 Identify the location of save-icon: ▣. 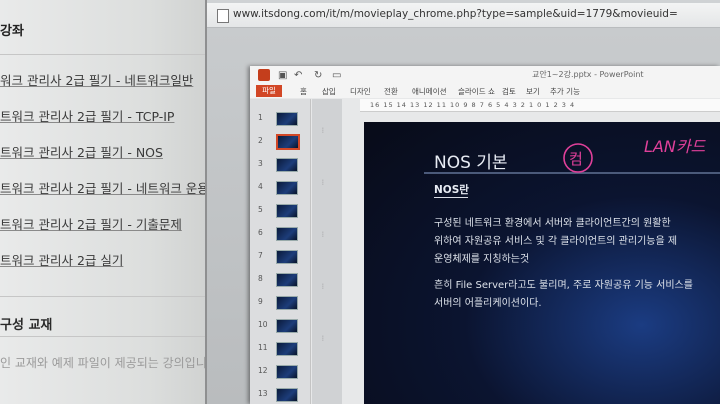
(282, 75).